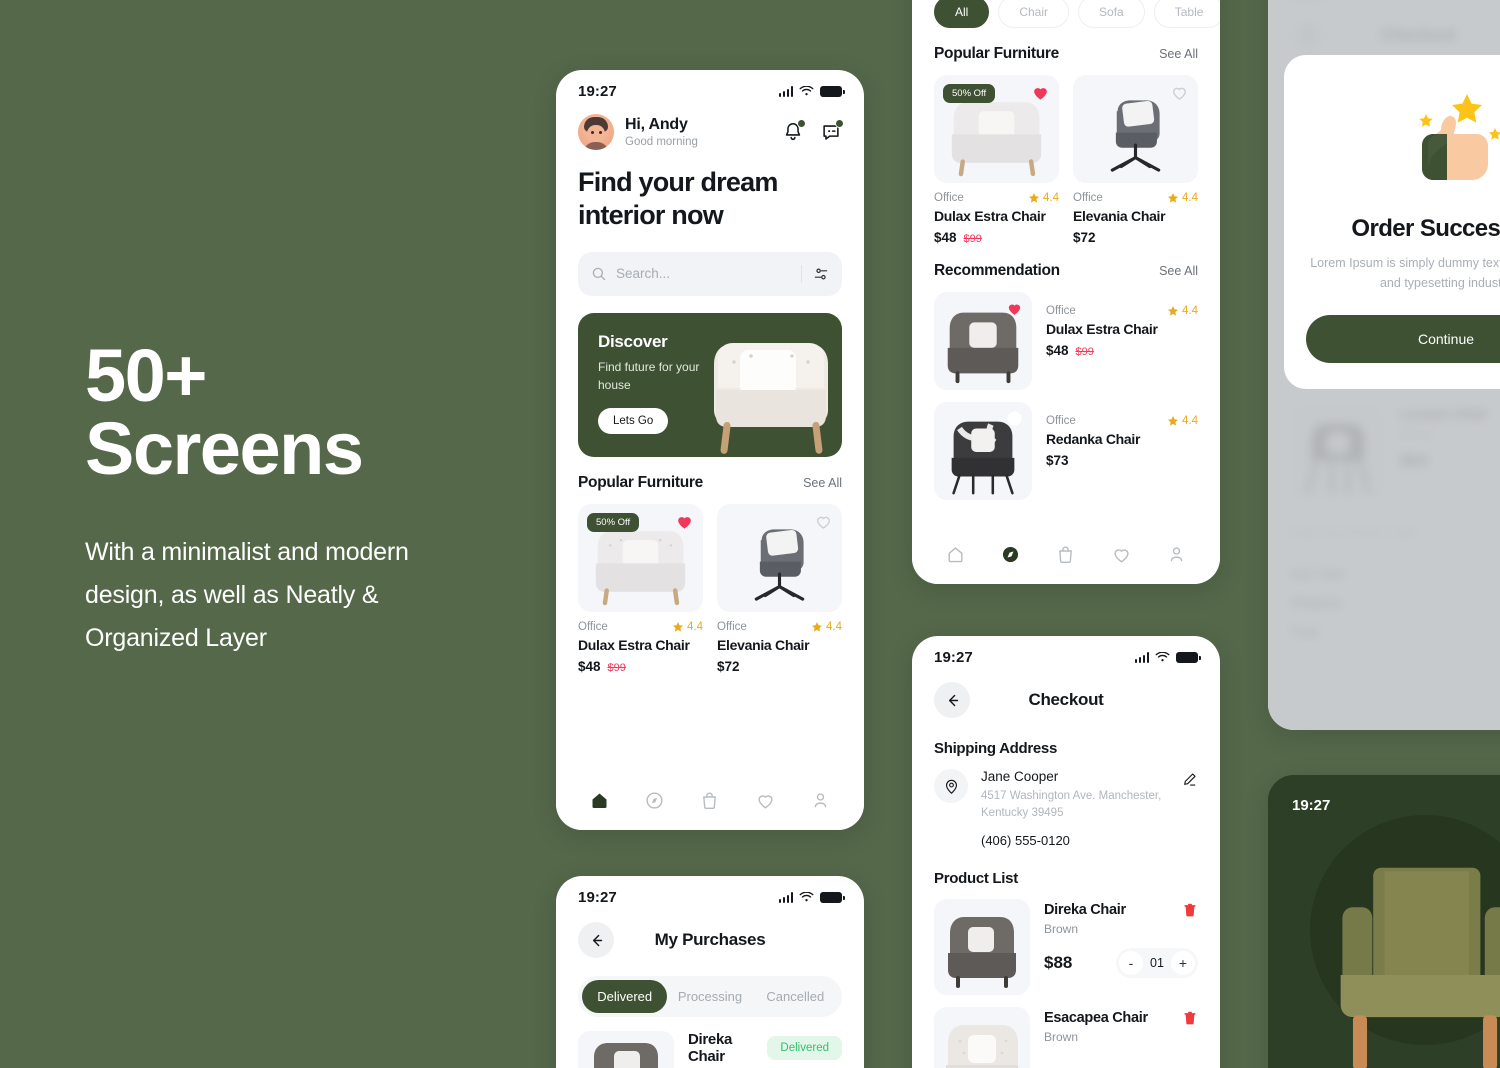 Image resolution: width=1500 pixels, height=1068 pixels. What do you see at coordinates (832, 91) in the screenshot?
I see `battery-icon` at bounding box center [832, 91].